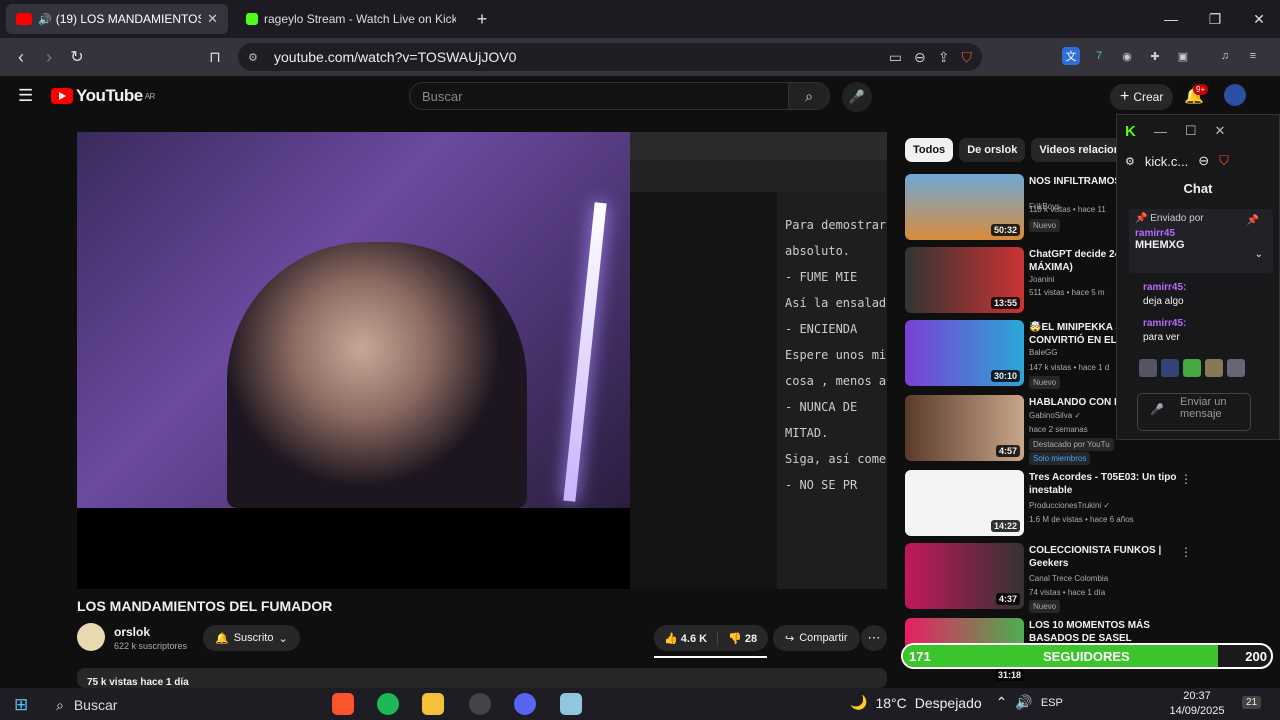 The width and height of the screenshot is (1280, 720). I want to click on pinned-user: ramirr45, so click(1155, 233).